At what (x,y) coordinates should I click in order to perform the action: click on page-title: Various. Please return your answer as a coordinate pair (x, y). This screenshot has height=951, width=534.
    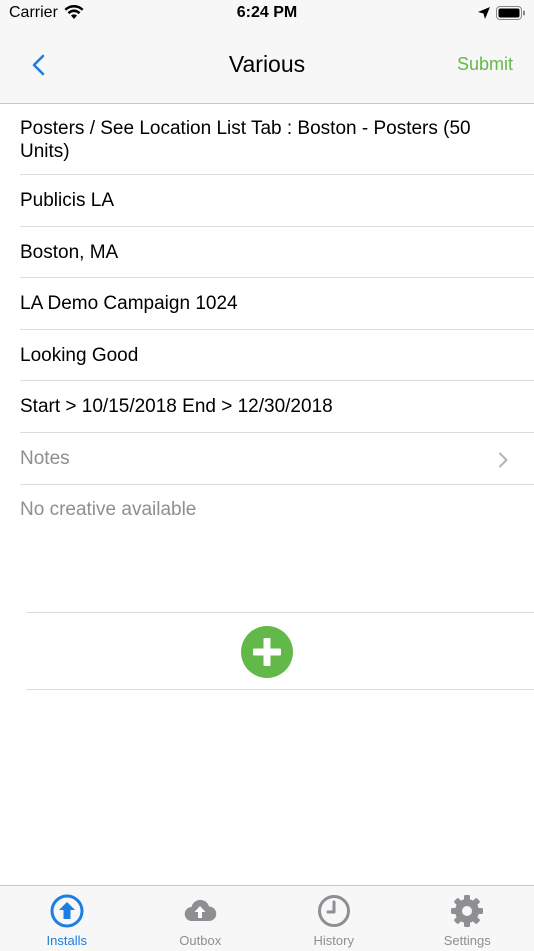
    Looking at the image, I should click on (267, 64).